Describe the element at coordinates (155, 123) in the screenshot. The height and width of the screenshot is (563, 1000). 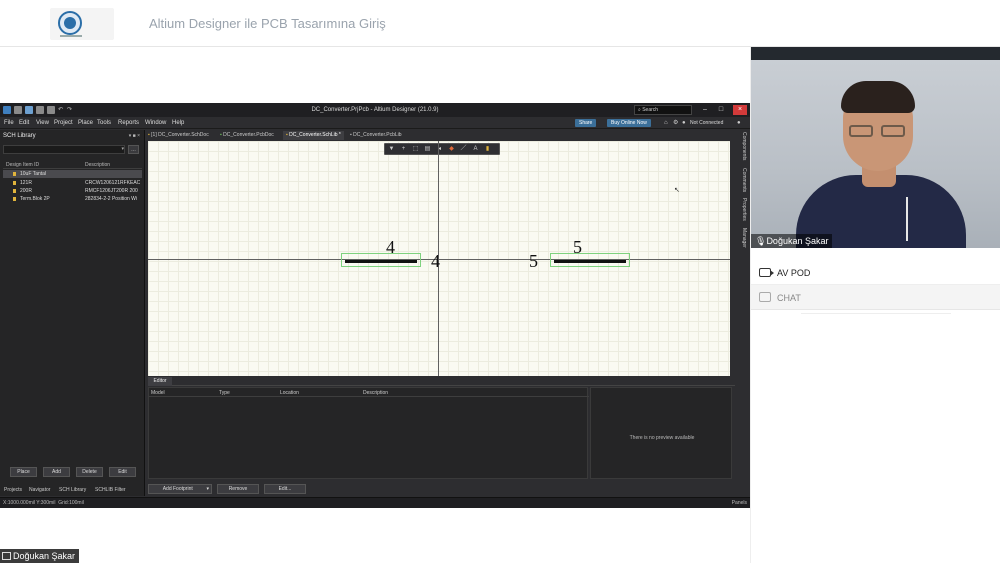
I see `menu-window: Window` at that location.